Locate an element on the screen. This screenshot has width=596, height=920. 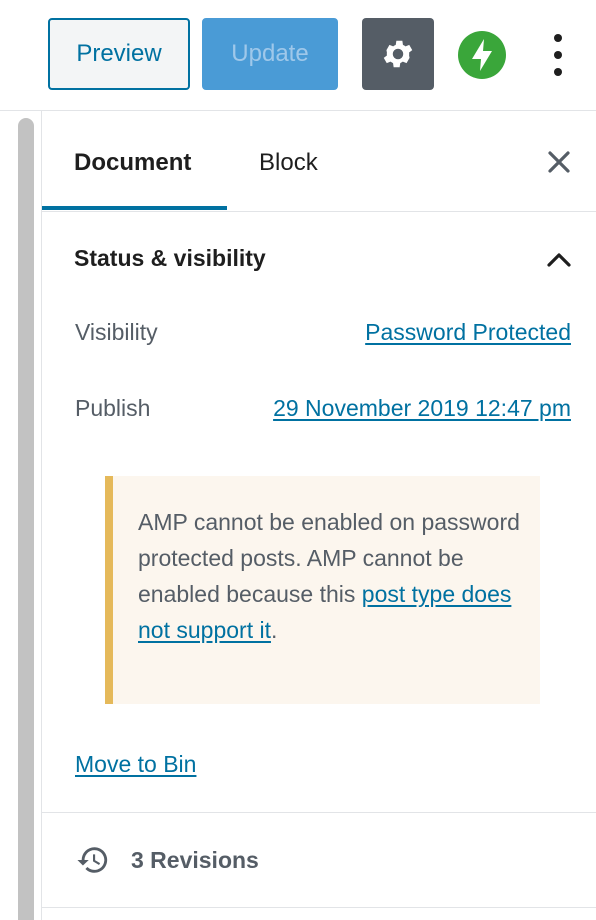
chevron-up-icon is located at coordinates (559, 259).